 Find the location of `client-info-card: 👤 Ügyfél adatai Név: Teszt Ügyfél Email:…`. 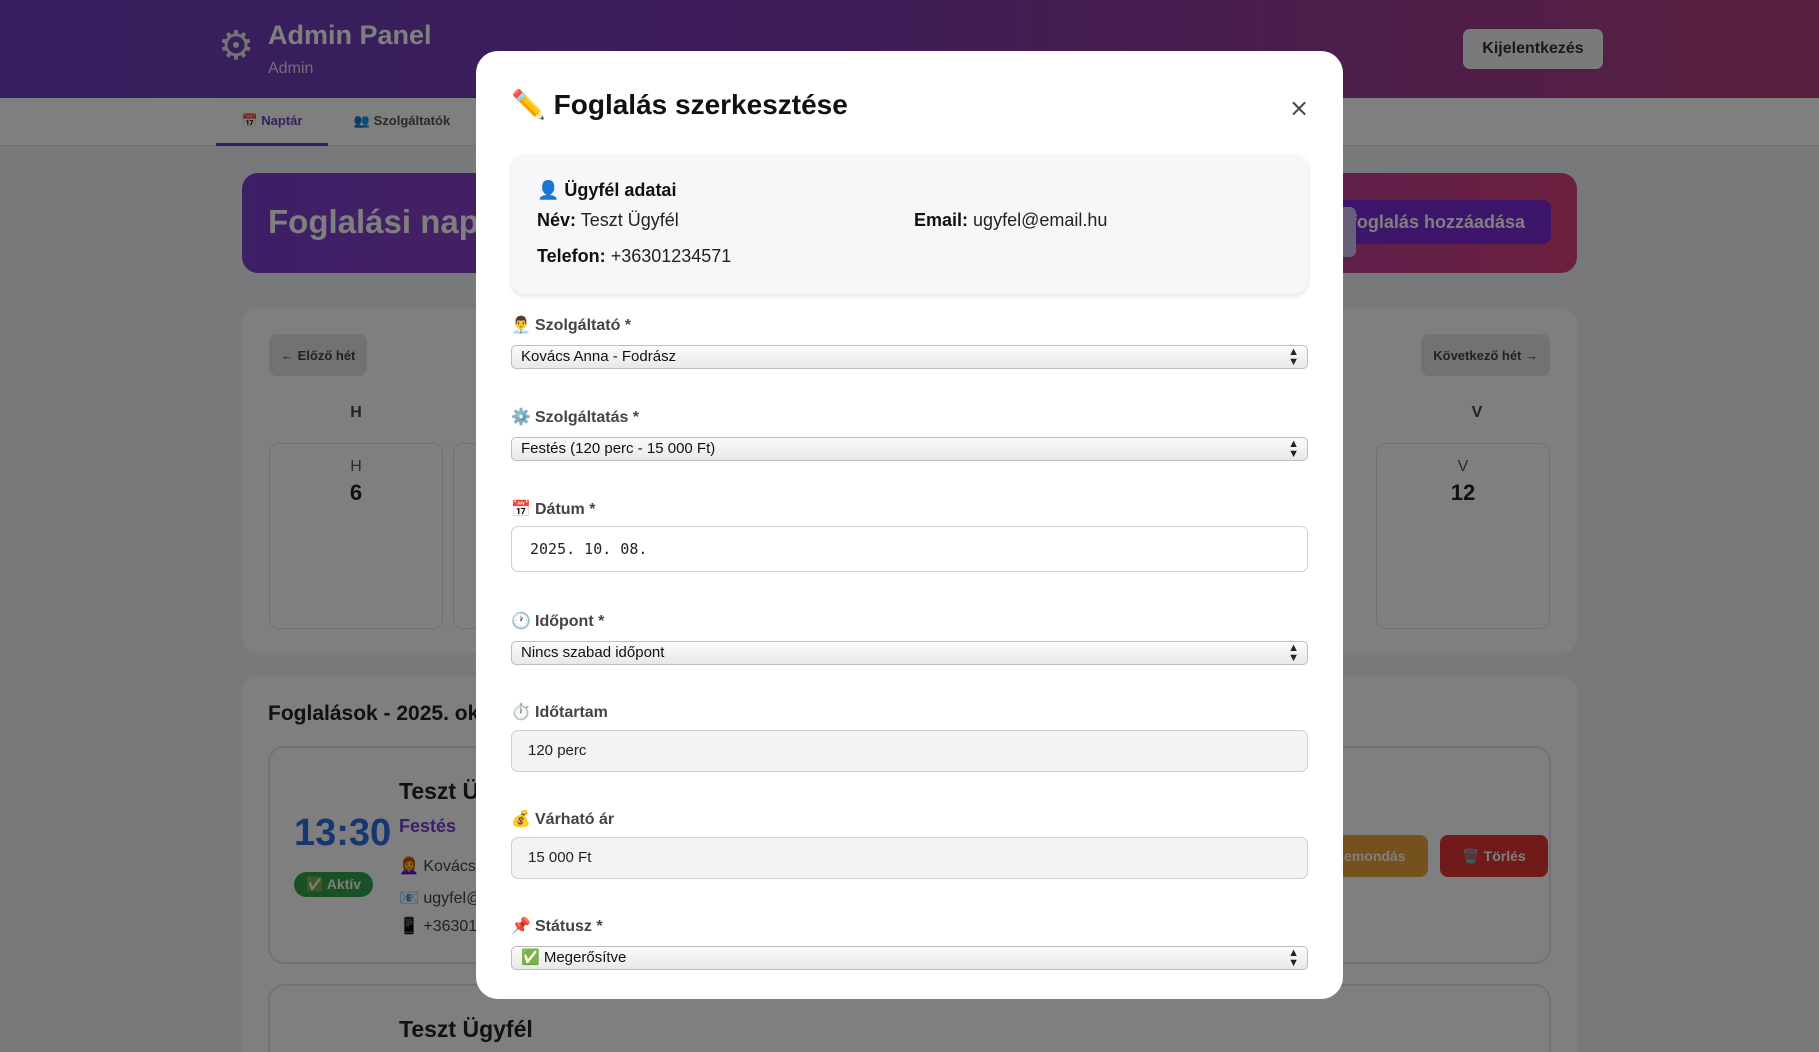

client-info-card: 👤 Ügyfél adatai Név: Teszt Ügyfél Email:… is located at coordinates (909, 224).